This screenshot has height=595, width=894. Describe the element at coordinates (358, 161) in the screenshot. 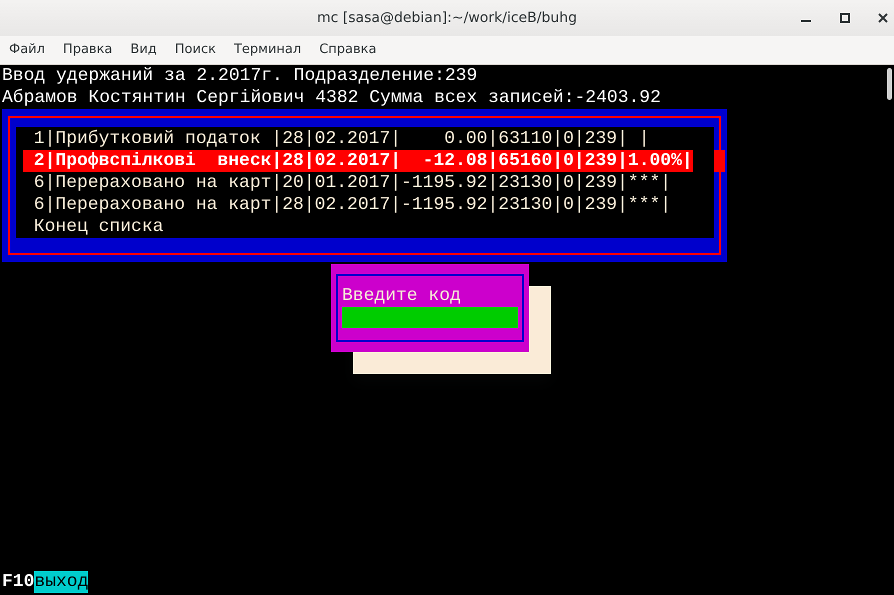

I see `list-row: 2|Профвспілкові внеск|28|02.2017| -12.08|65160|0|239|1.00%|` at that location.